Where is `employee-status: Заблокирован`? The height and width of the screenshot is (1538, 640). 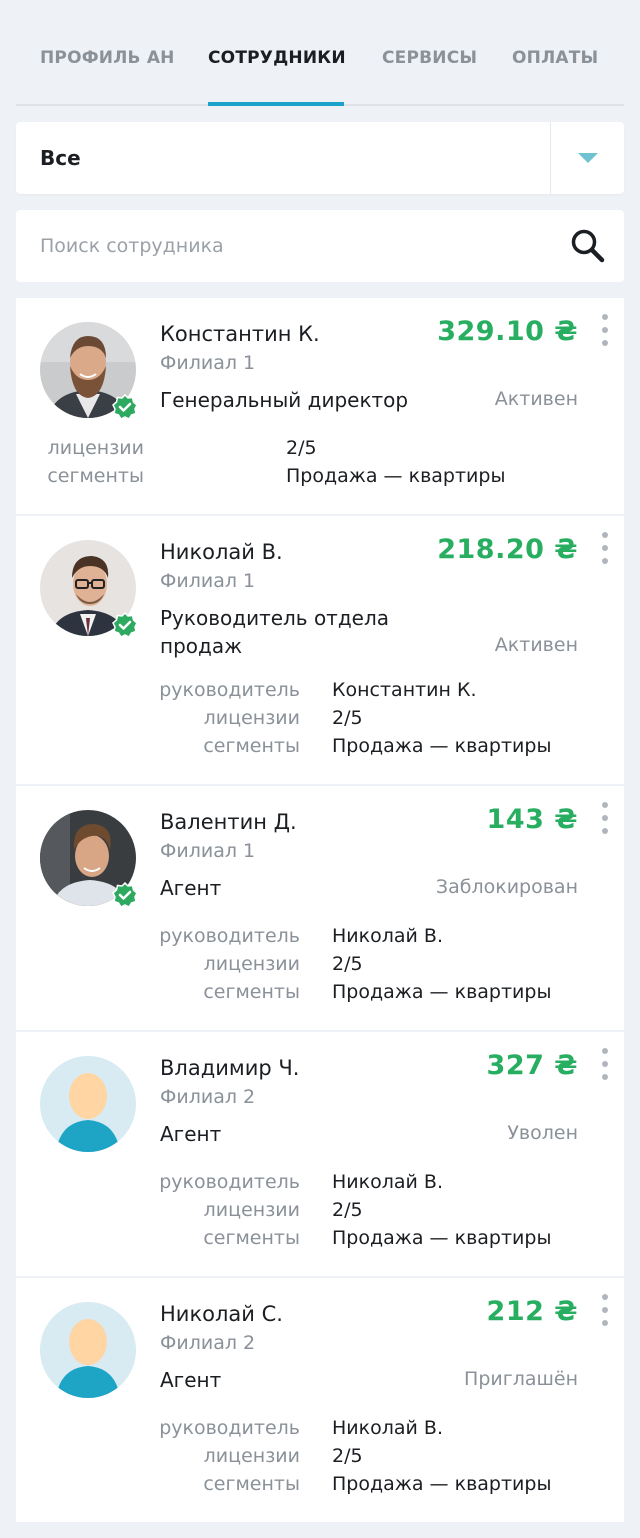
employee-status: Заблокирован is located at coordinates (506, 887).